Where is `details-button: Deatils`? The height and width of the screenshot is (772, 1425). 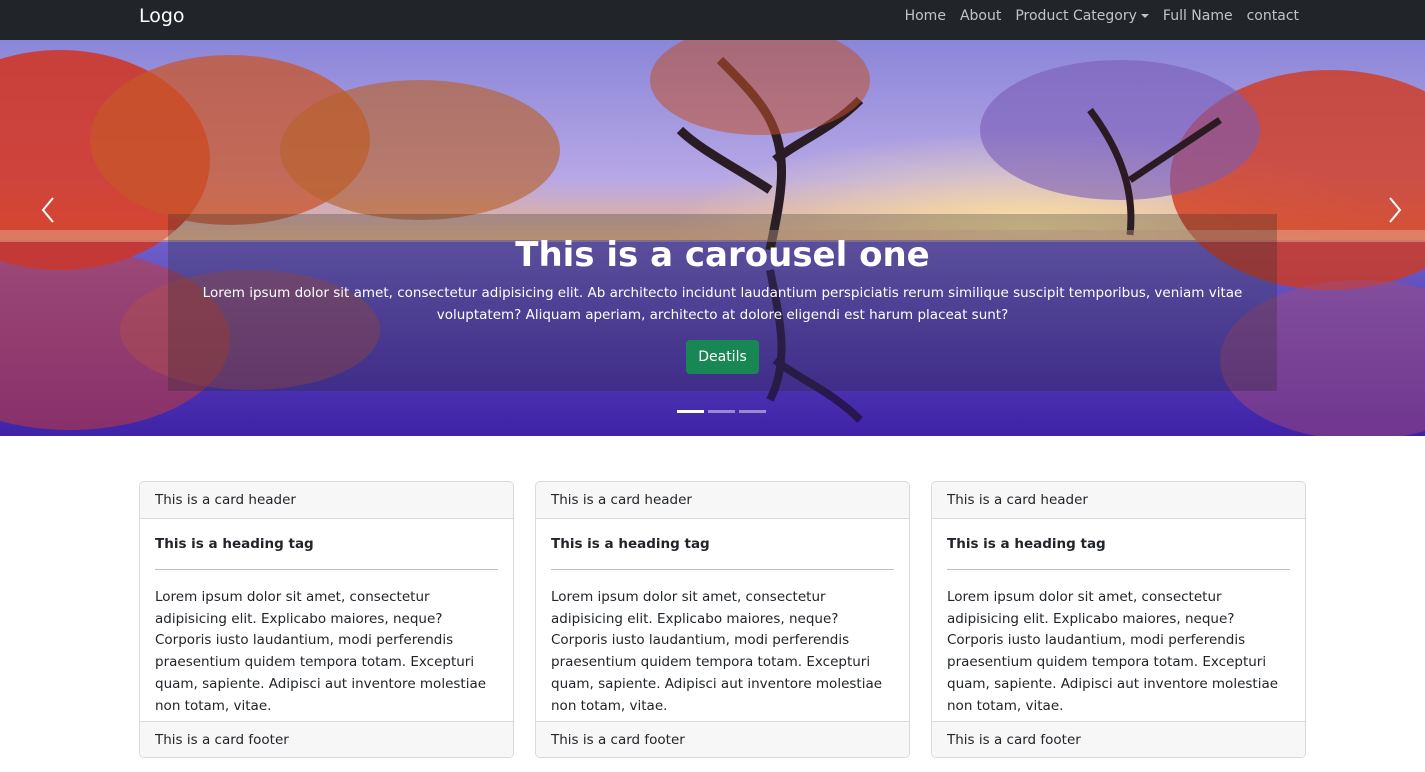 details-button: Deatils is located at coordinates (722, 357).